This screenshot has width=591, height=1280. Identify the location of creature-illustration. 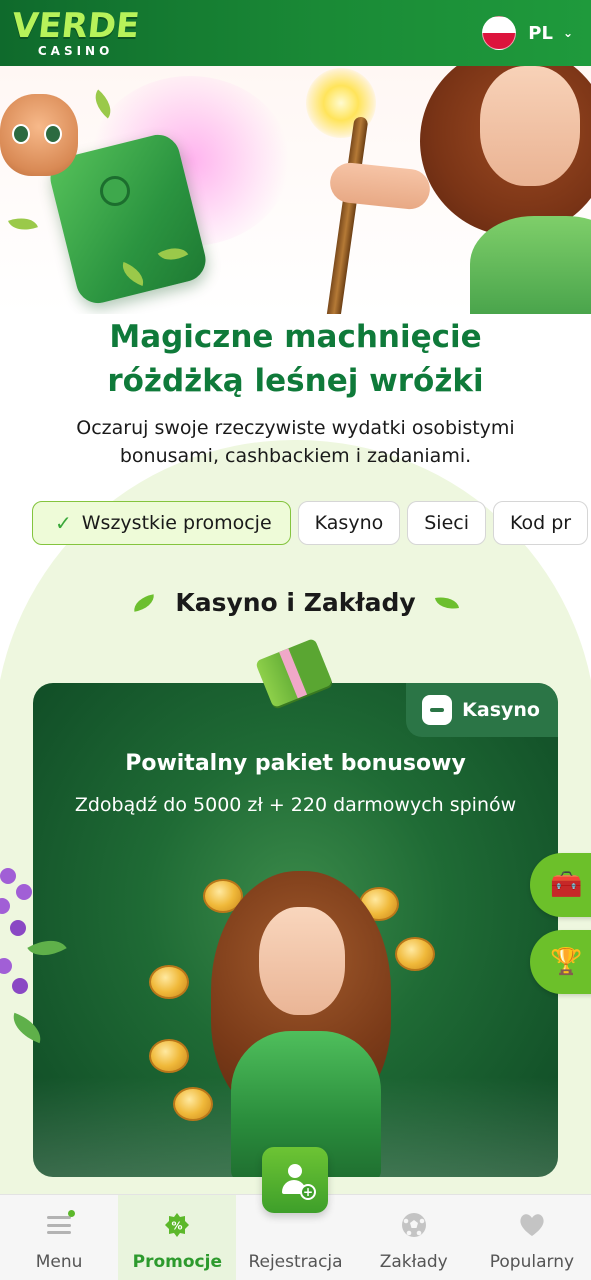
(39, 135).